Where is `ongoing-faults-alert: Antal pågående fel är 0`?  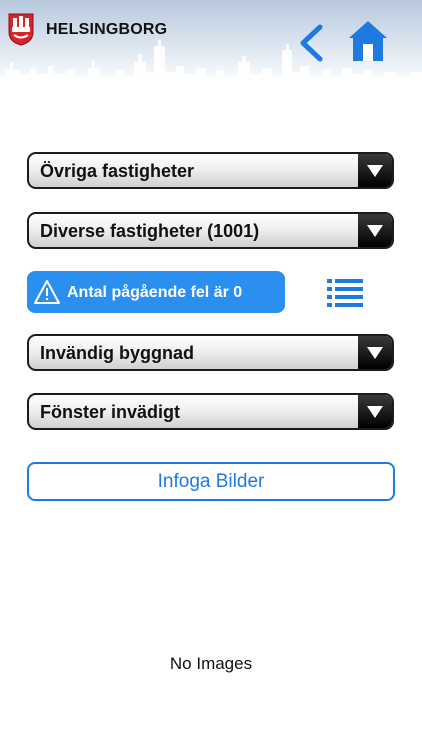
ongoing-faults-alert: Antal pågående fel är 0 is located at coordinates (156, 292).